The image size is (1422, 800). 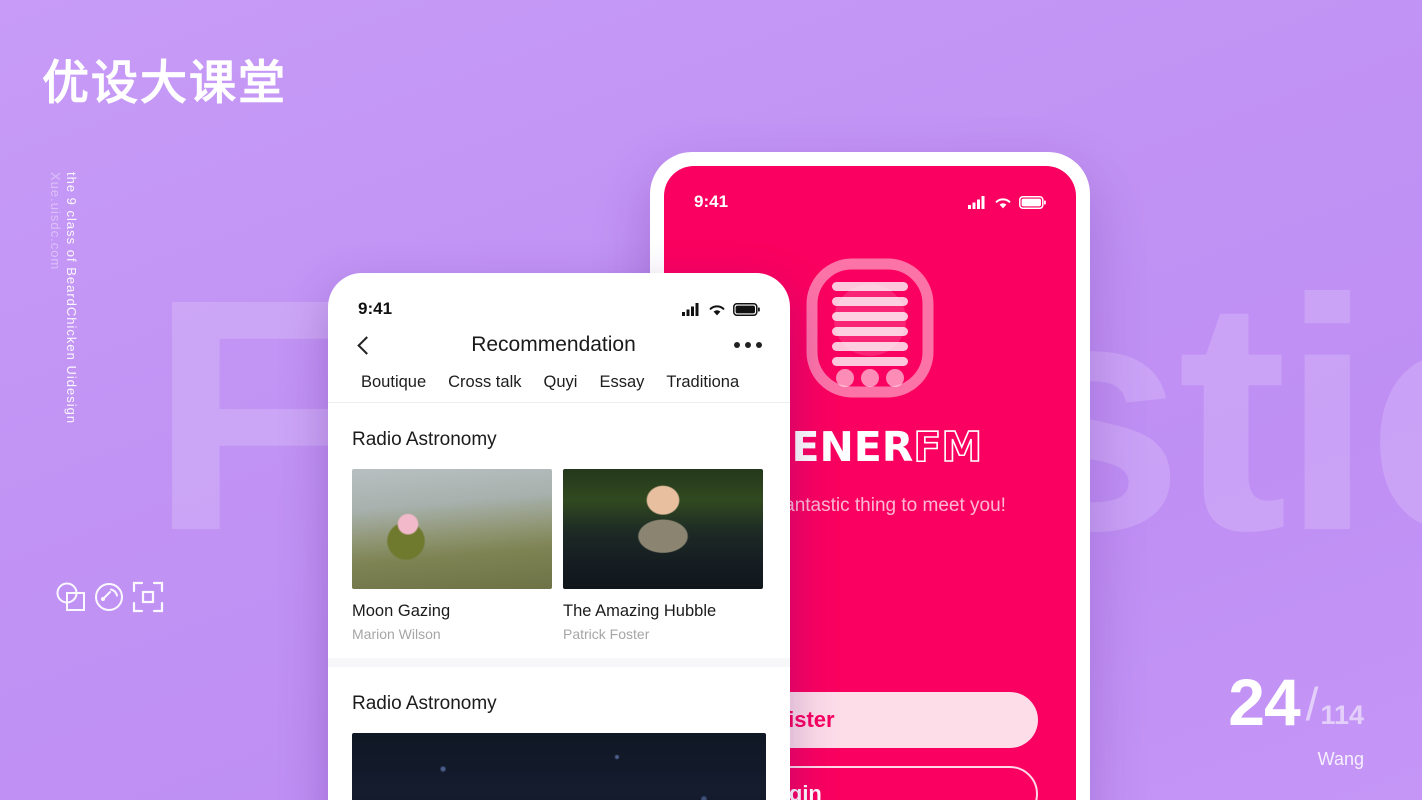 I want to click on list-item, so click(x=559, y=766).